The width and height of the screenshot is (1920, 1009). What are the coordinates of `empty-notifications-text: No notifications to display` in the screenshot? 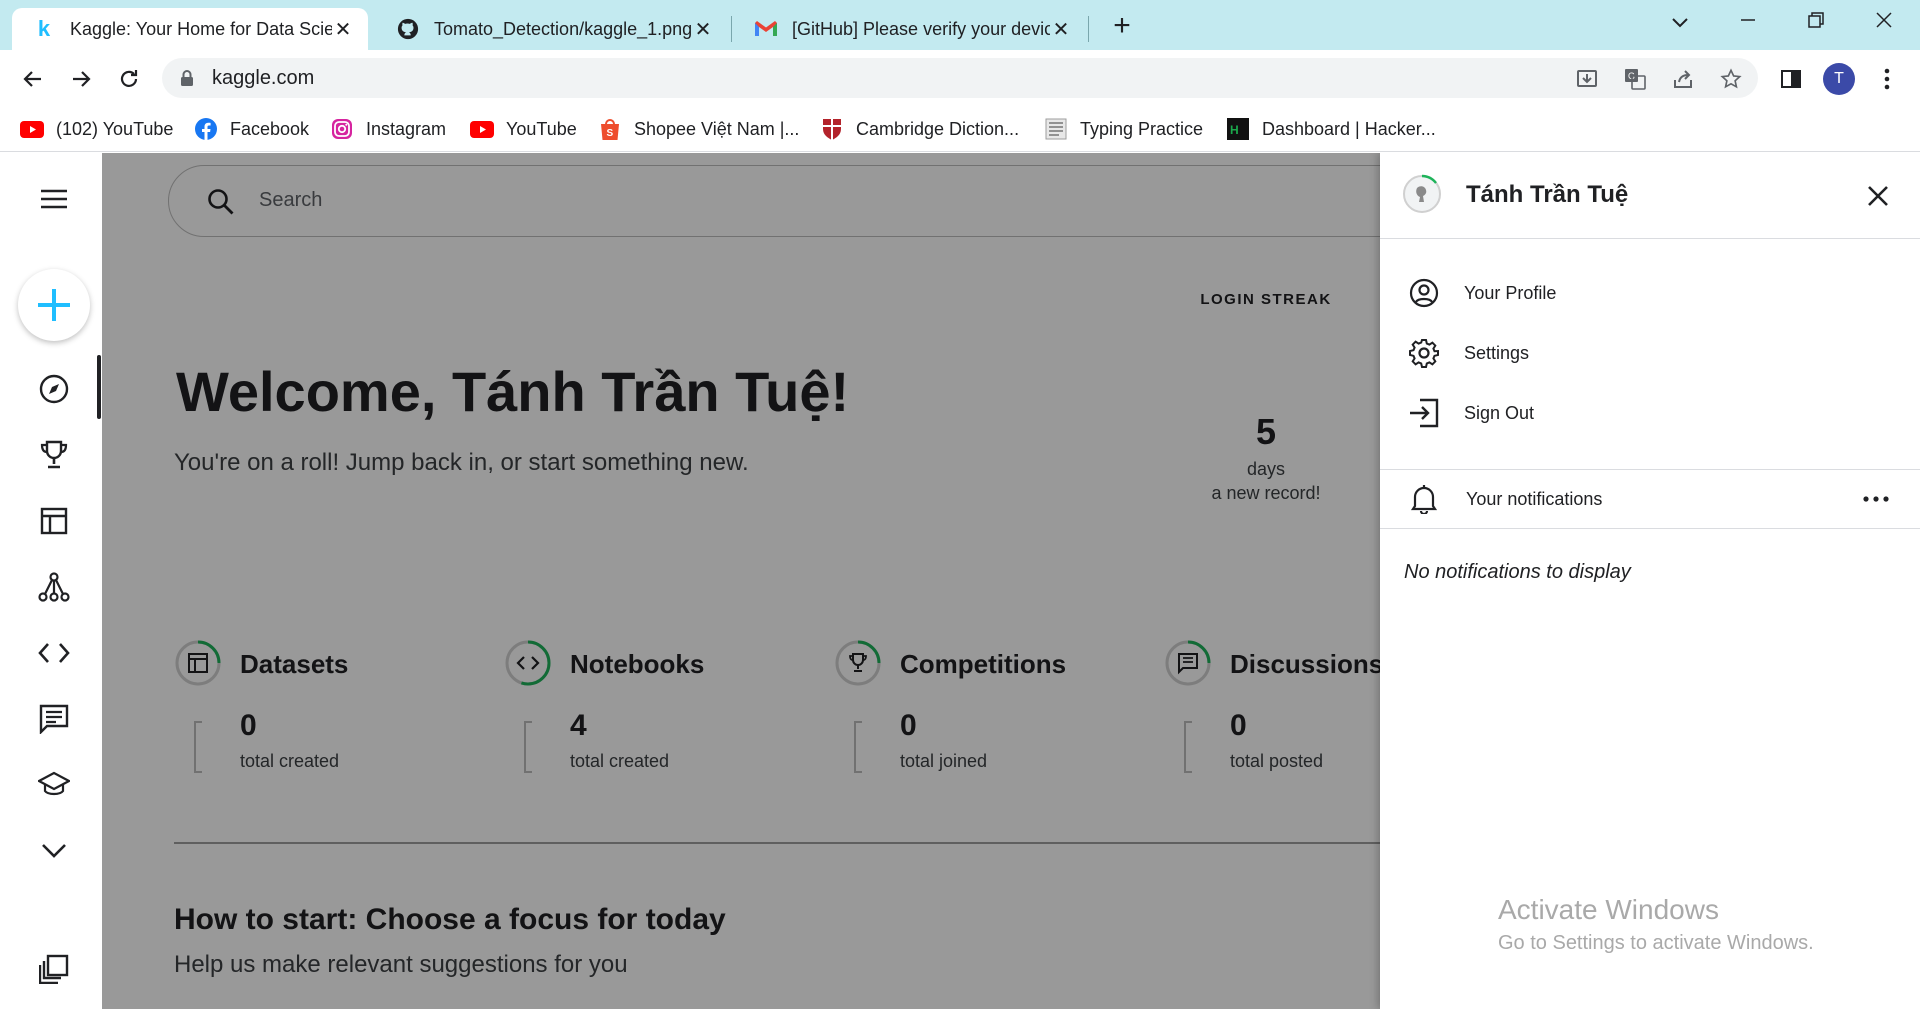 It's located at (1517, 572).